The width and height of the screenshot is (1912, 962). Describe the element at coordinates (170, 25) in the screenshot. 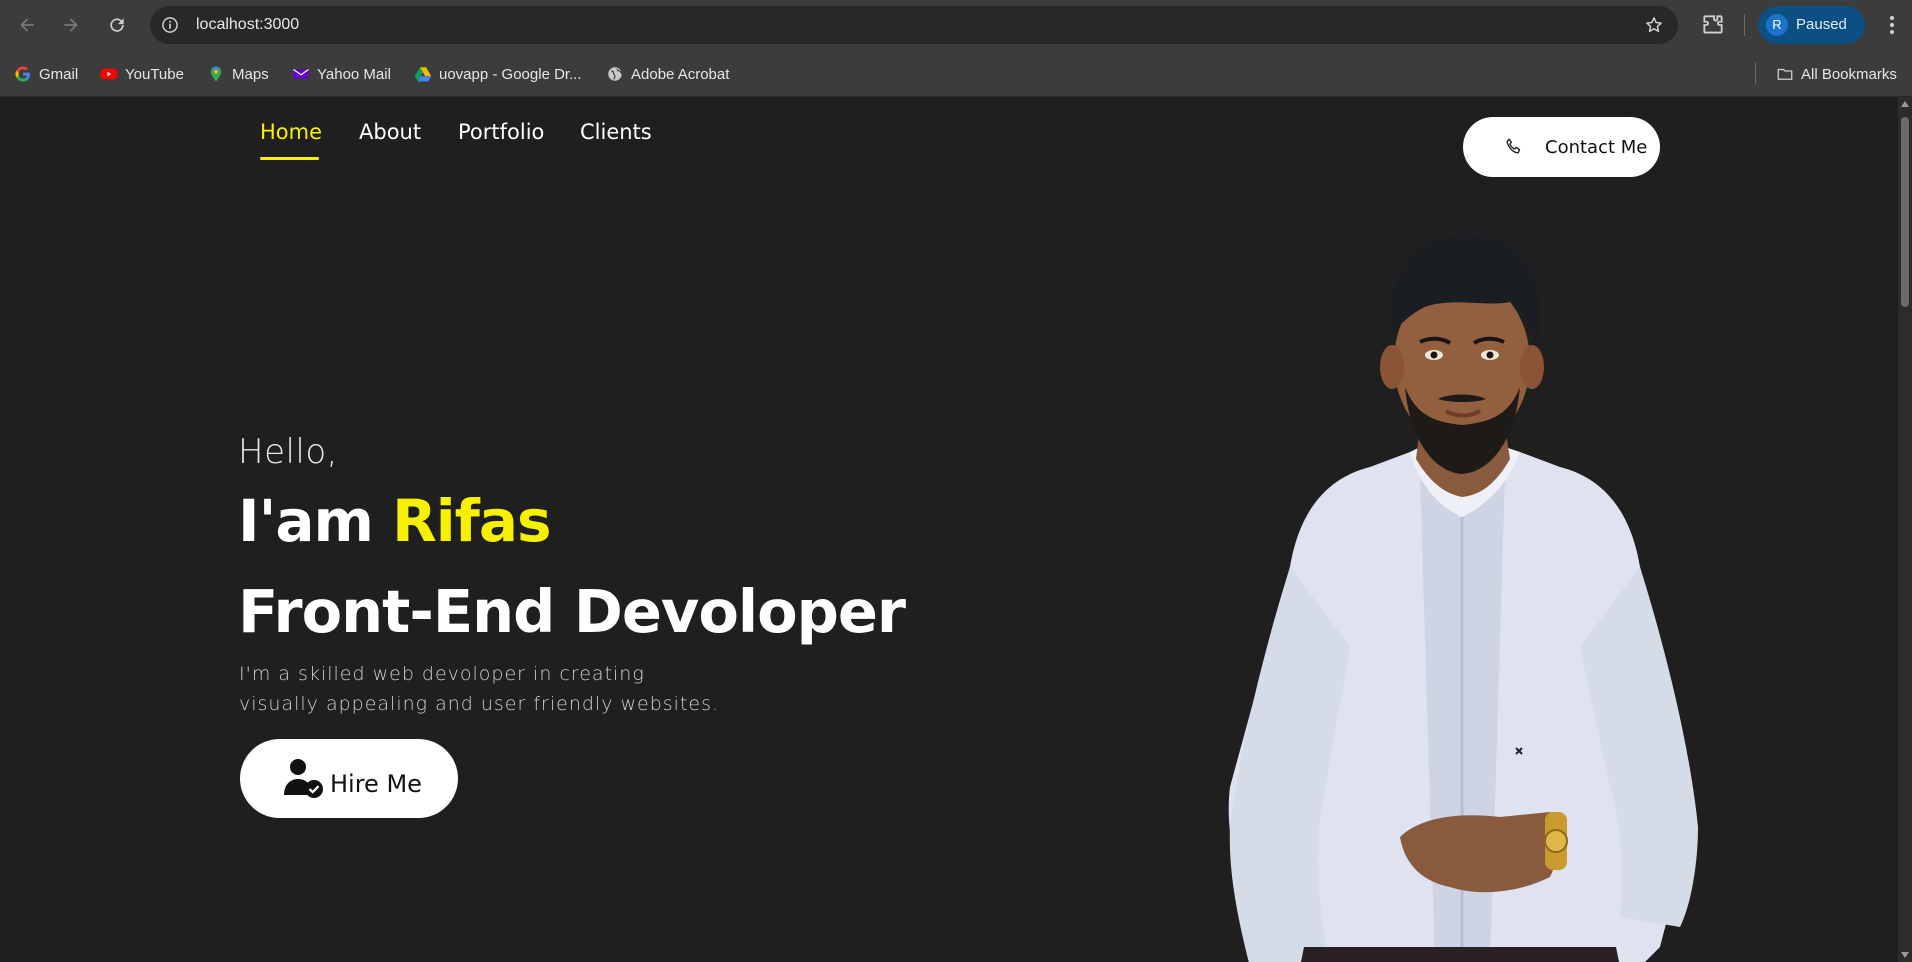

I see `site-info-icon` at that location.